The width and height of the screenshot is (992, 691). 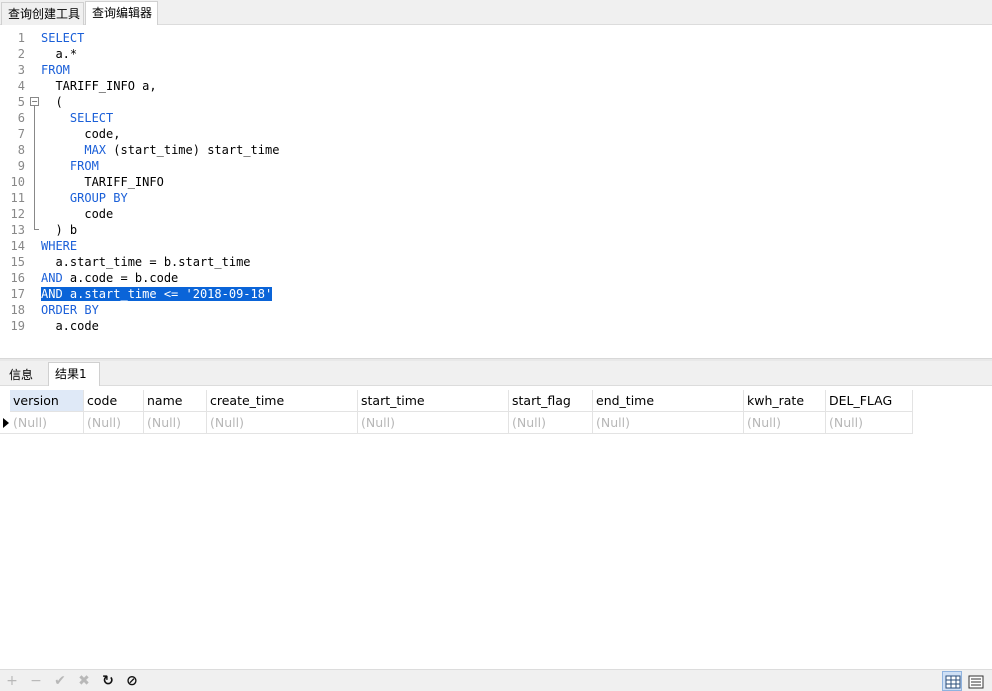 What do you see at coordinates (114, 401) in the screenshot?
I see `column-header: code` at bounding box center [114, 401].